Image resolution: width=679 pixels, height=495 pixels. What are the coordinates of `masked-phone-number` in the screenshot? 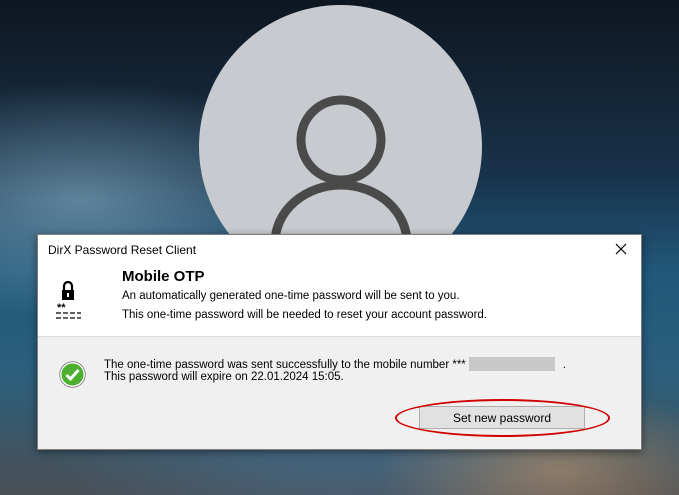 It's located at (511, 364).